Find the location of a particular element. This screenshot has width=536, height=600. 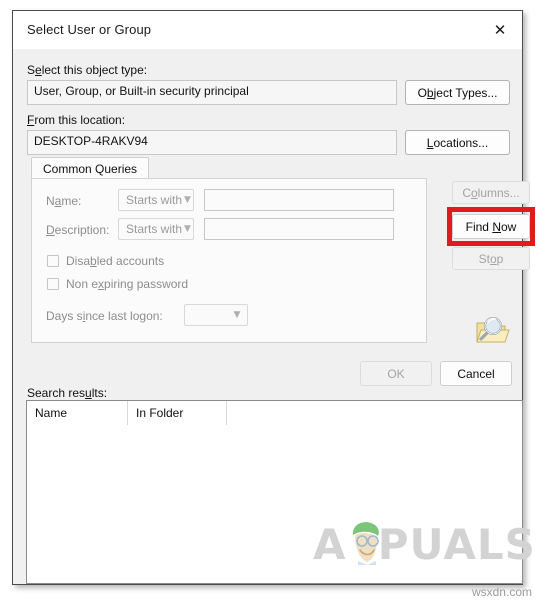

location-field: DESKTOP-4RAKV94 is located at coordinates (212, 142).